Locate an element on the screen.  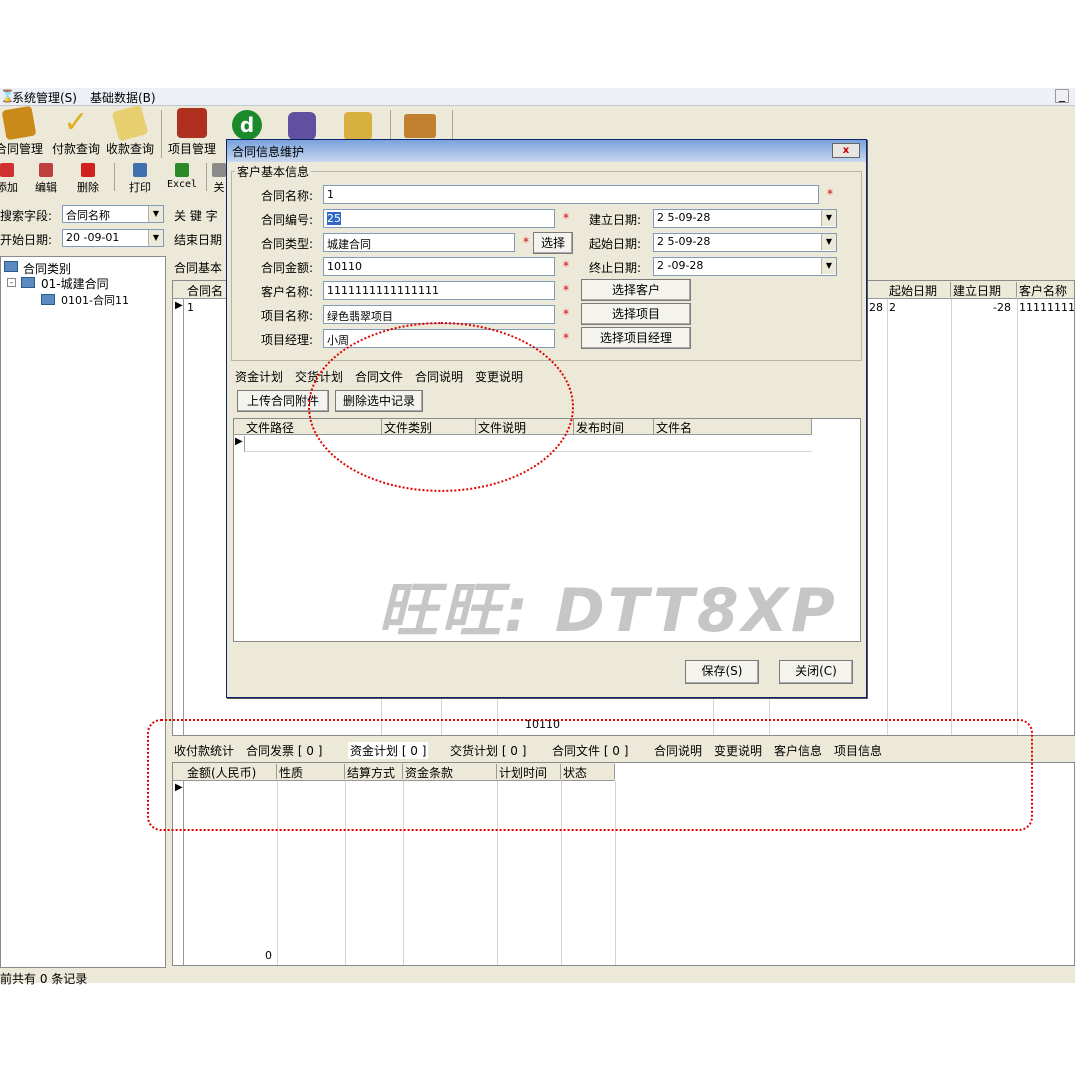
start-date-value: 2 5-09-28 is located at coordinates (684, 241).